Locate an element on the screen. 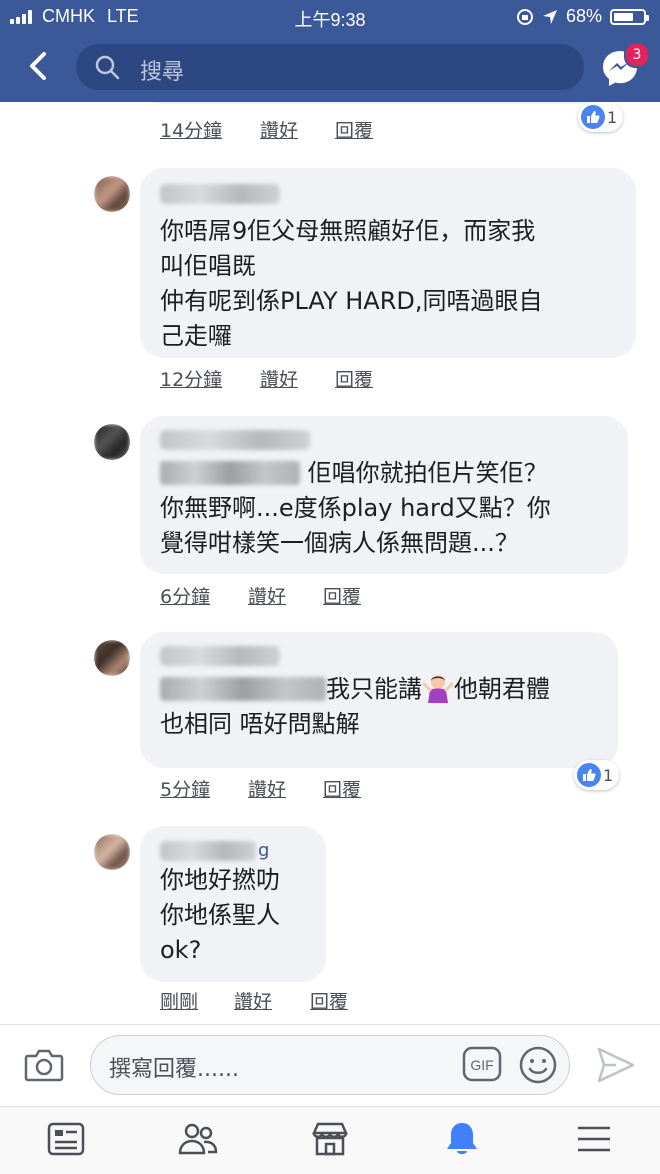 The height and width of the screenshot is (1174, 660). top-nav: 搜尋 3 is located at coordinates (330, 68).